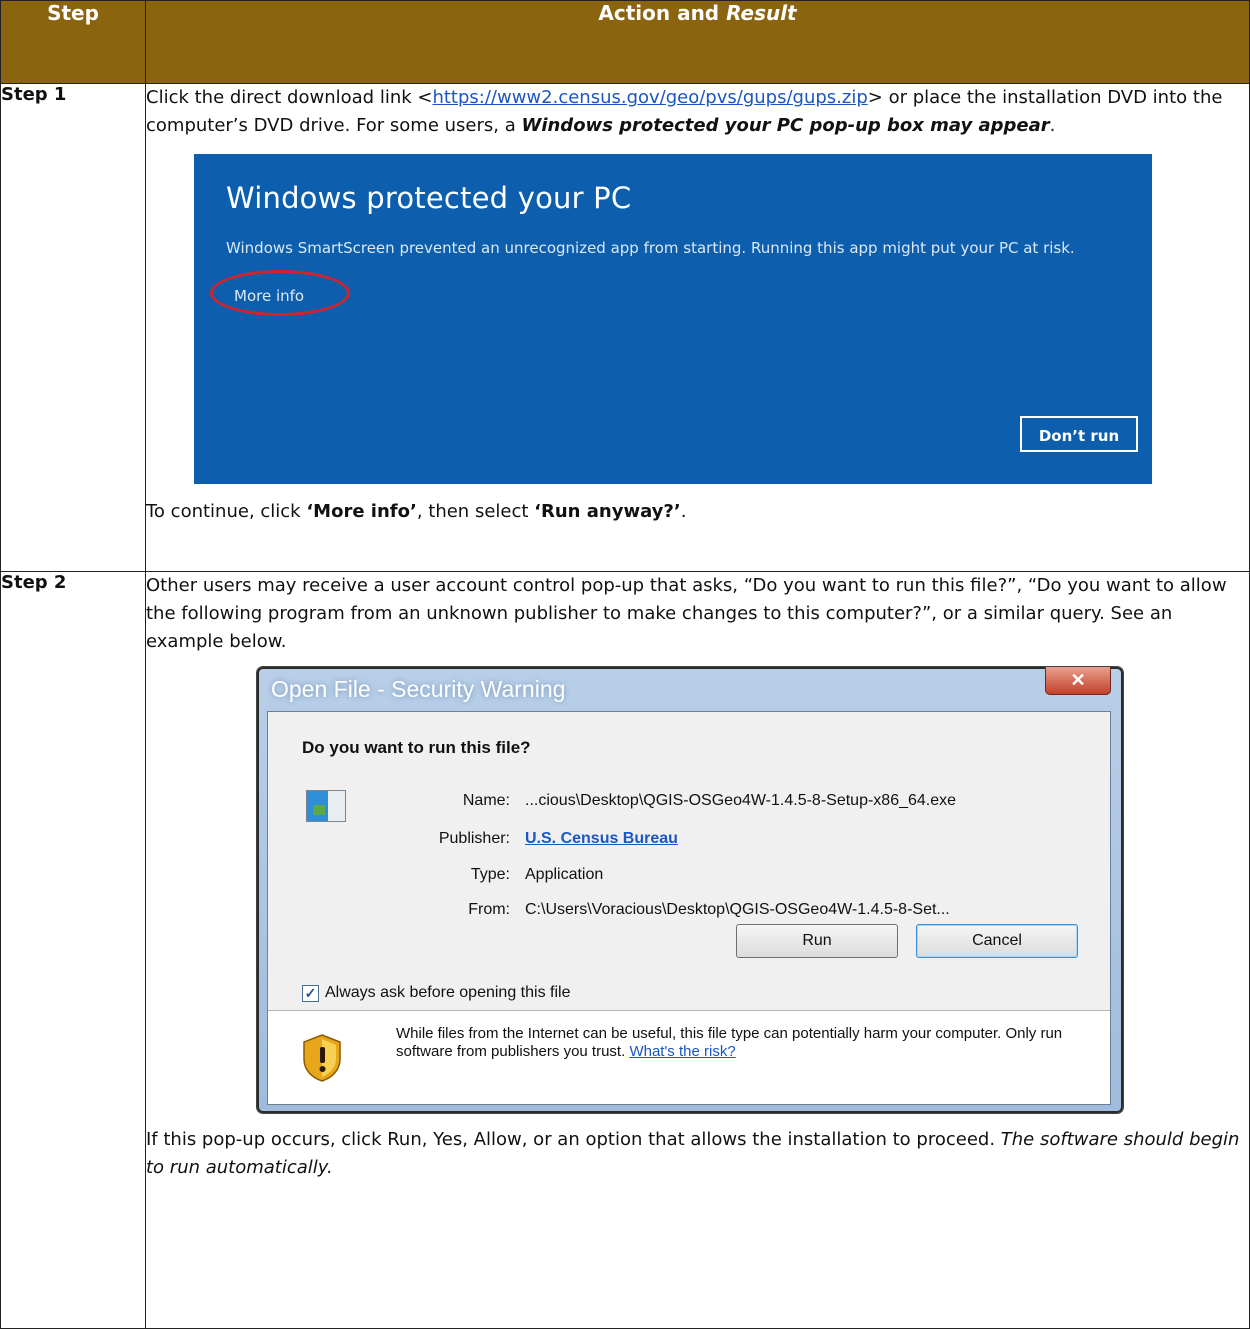 The height and width of the screenshot is (1329, 1250). Describe the element at coordinates (601, 839) in the screenshot. I see `publisher-link: U.S. Census Bureau` at that location.